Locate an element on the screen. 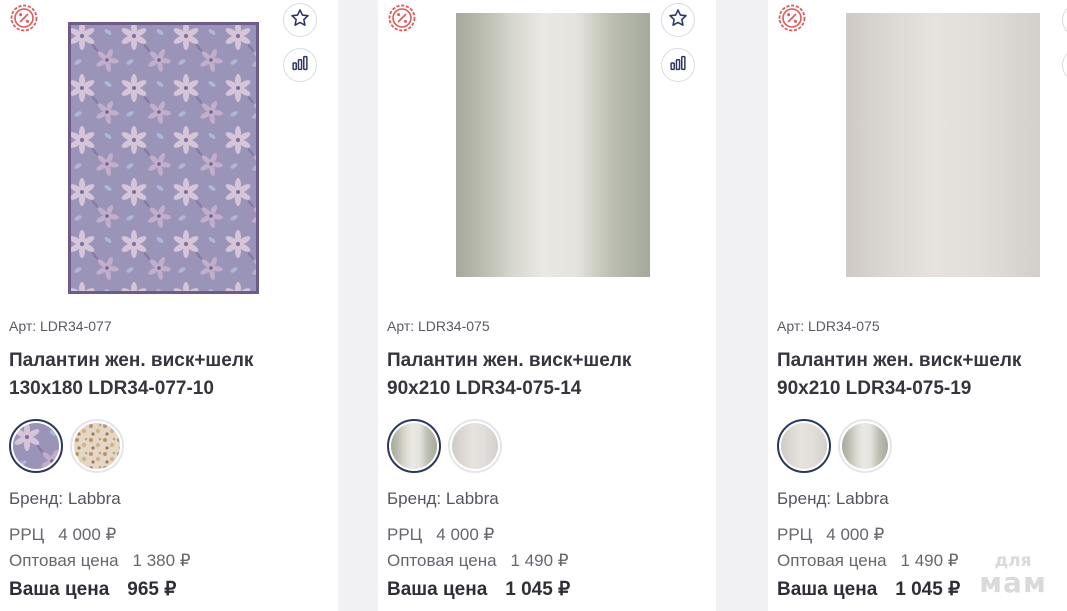 This screenshot has height=611, width=1067. product-title-line2: 90х210 LDR34-075-19 is located at coordinates (874, 388).